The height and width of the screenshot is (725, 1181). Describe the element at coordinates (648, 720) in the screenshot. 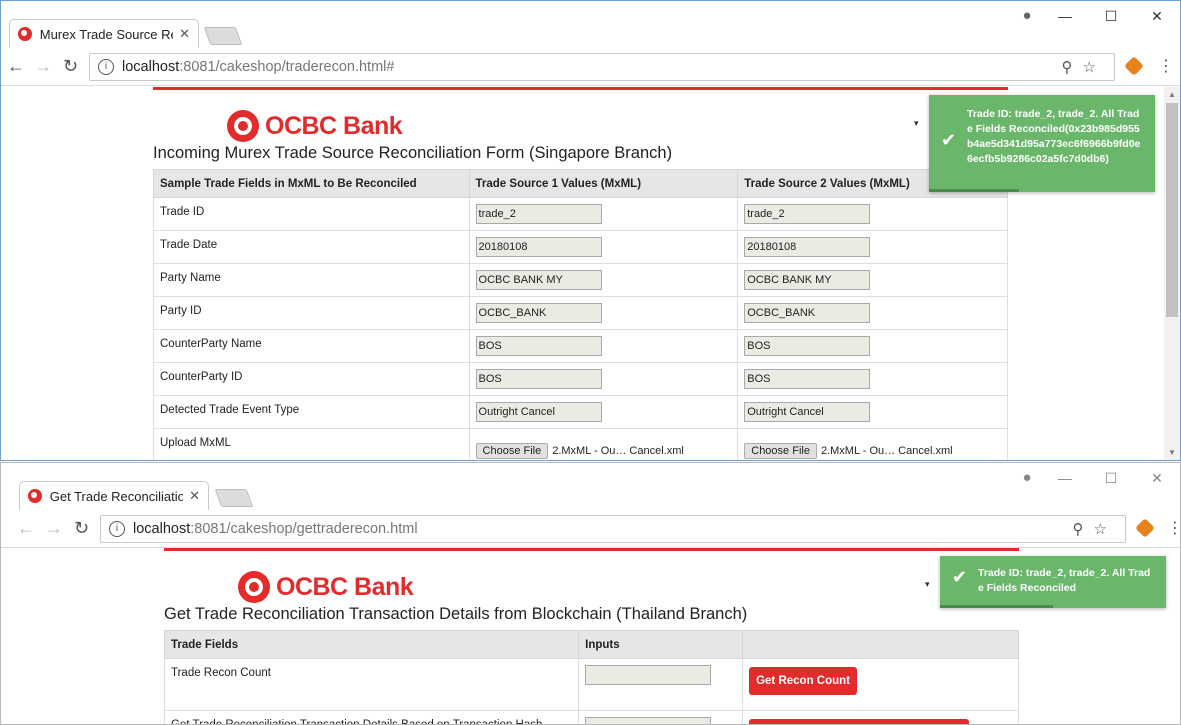

I see `transaction-hash-input` at that location.